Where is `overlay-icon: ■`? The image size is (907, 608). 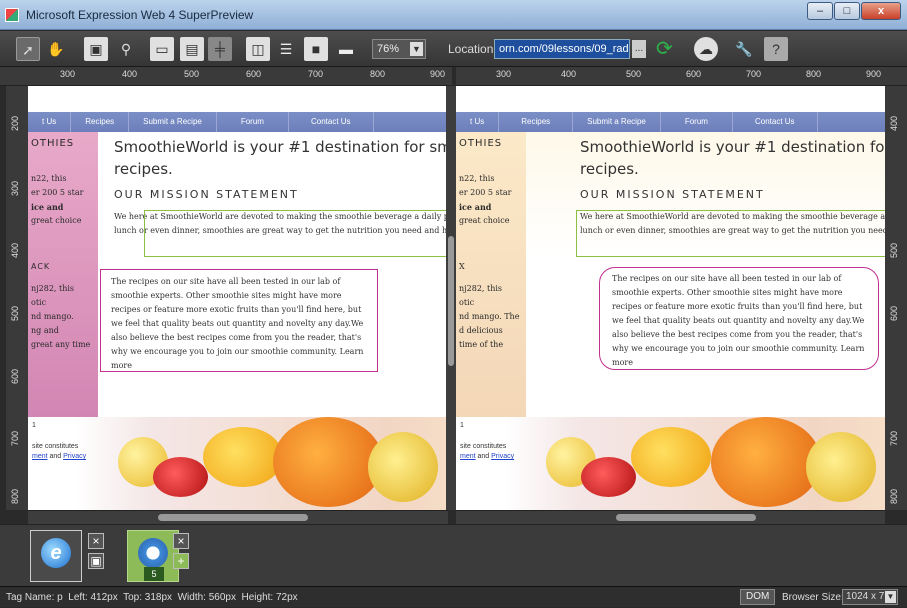
overlay-icon: ■ is located at coordinates (316, 49).